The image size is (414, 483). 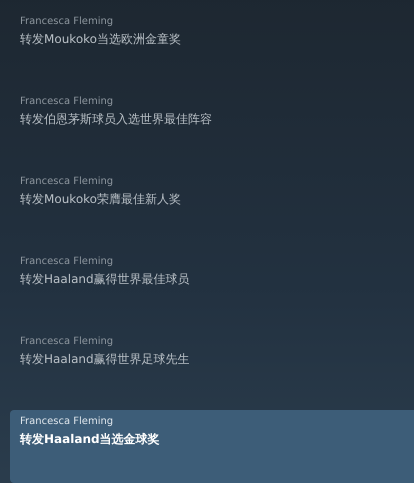 What do you see at coordinates (212, 365) in the screenshot?
I see `feed-item: Francesca Fleming 转发Haaland赢得世界足球先生` at bounding box center [212, 365].